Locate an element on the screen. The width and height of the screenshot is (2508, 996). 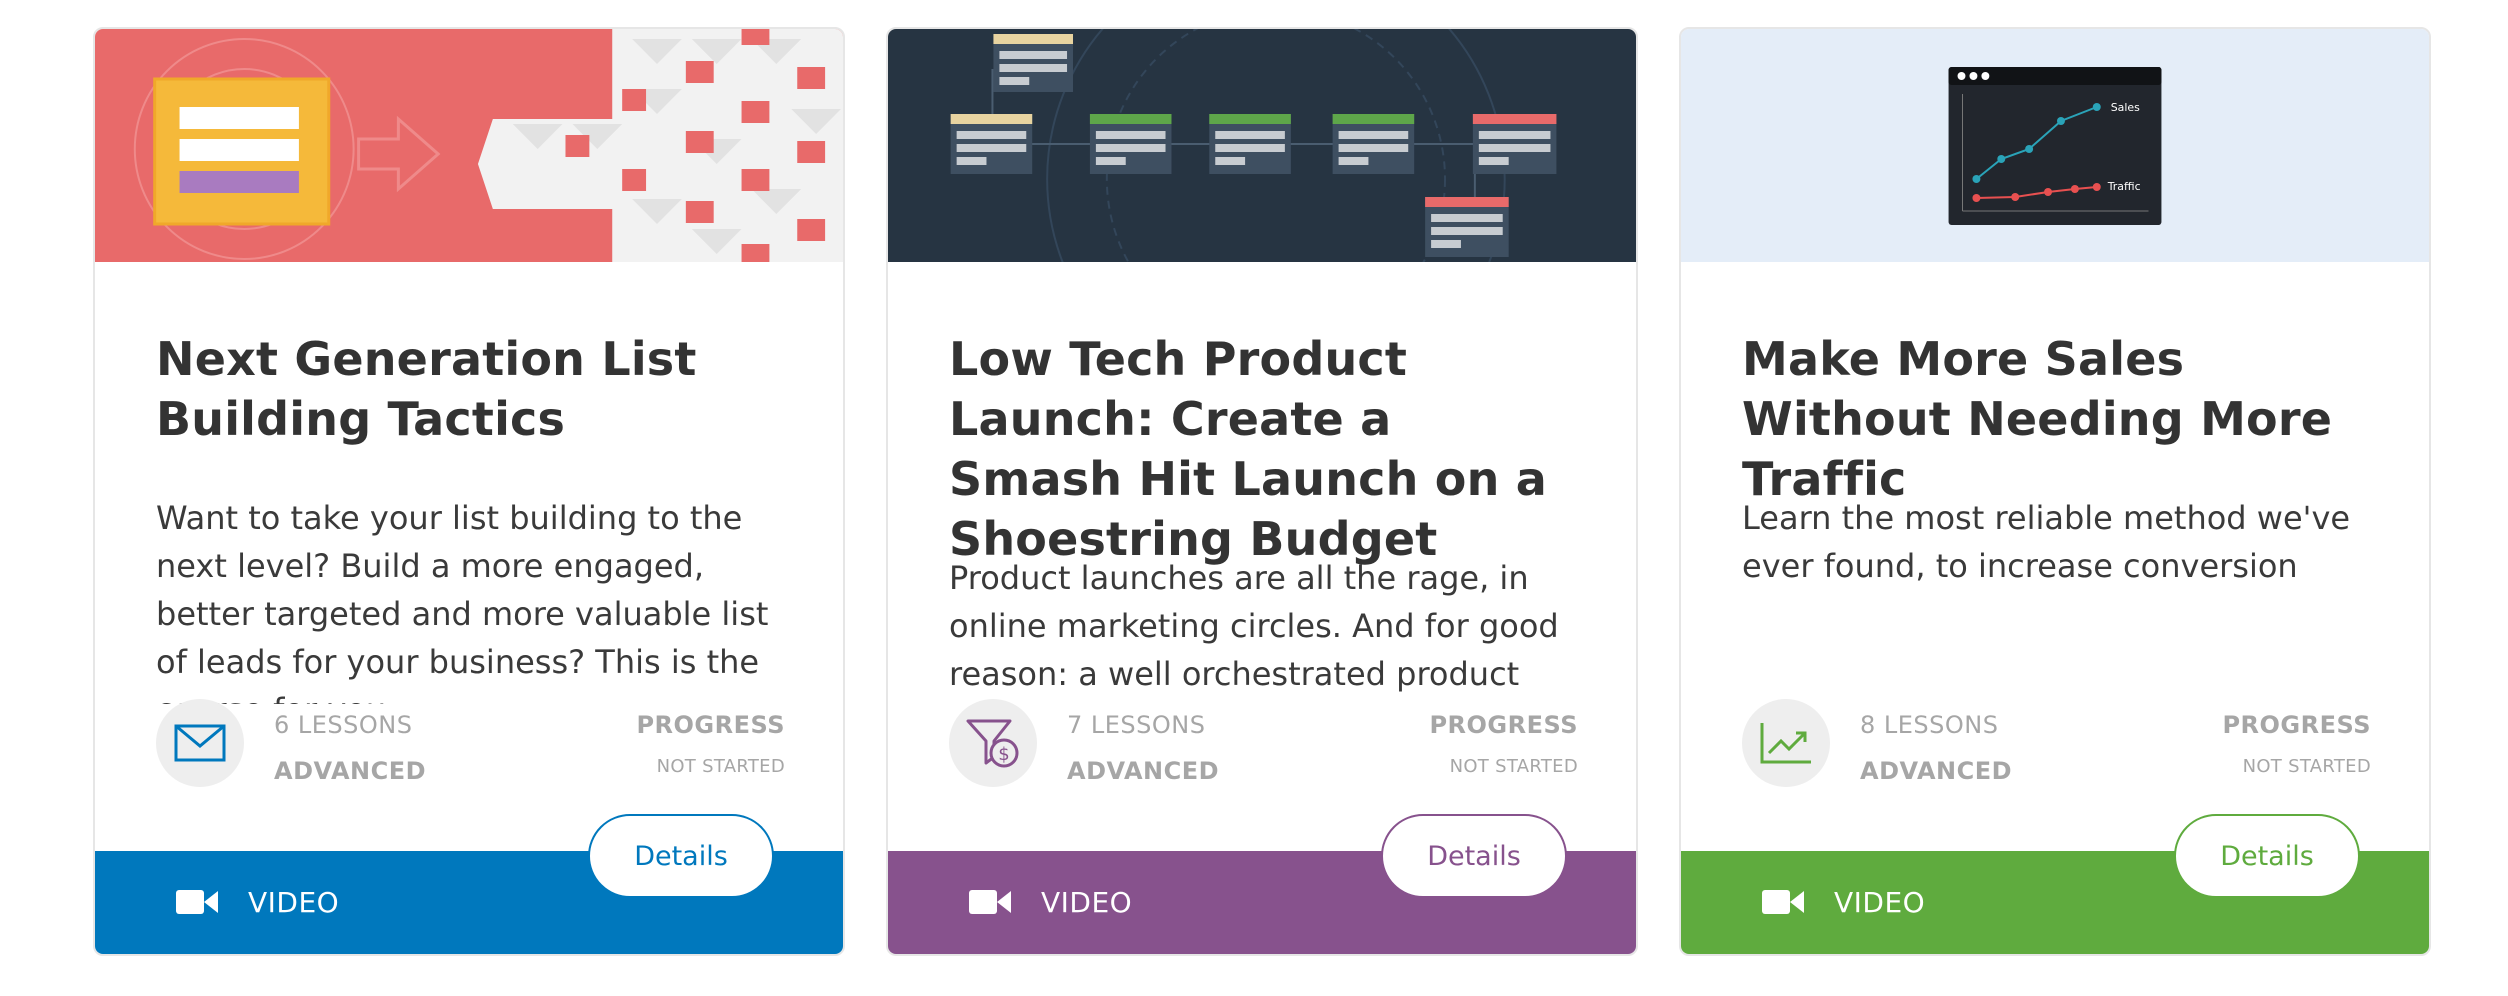
list-building-illustration is located at coordinates (469, 145).